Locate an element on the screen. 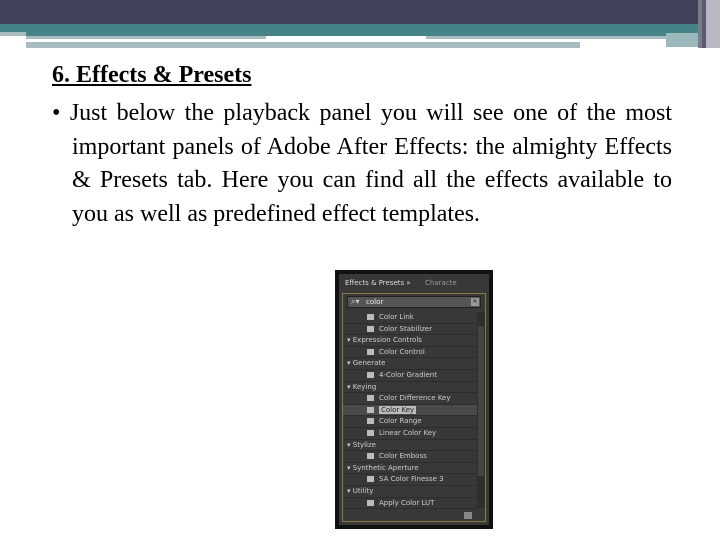  item-label: Stylize is located at coordinates (364, 444).